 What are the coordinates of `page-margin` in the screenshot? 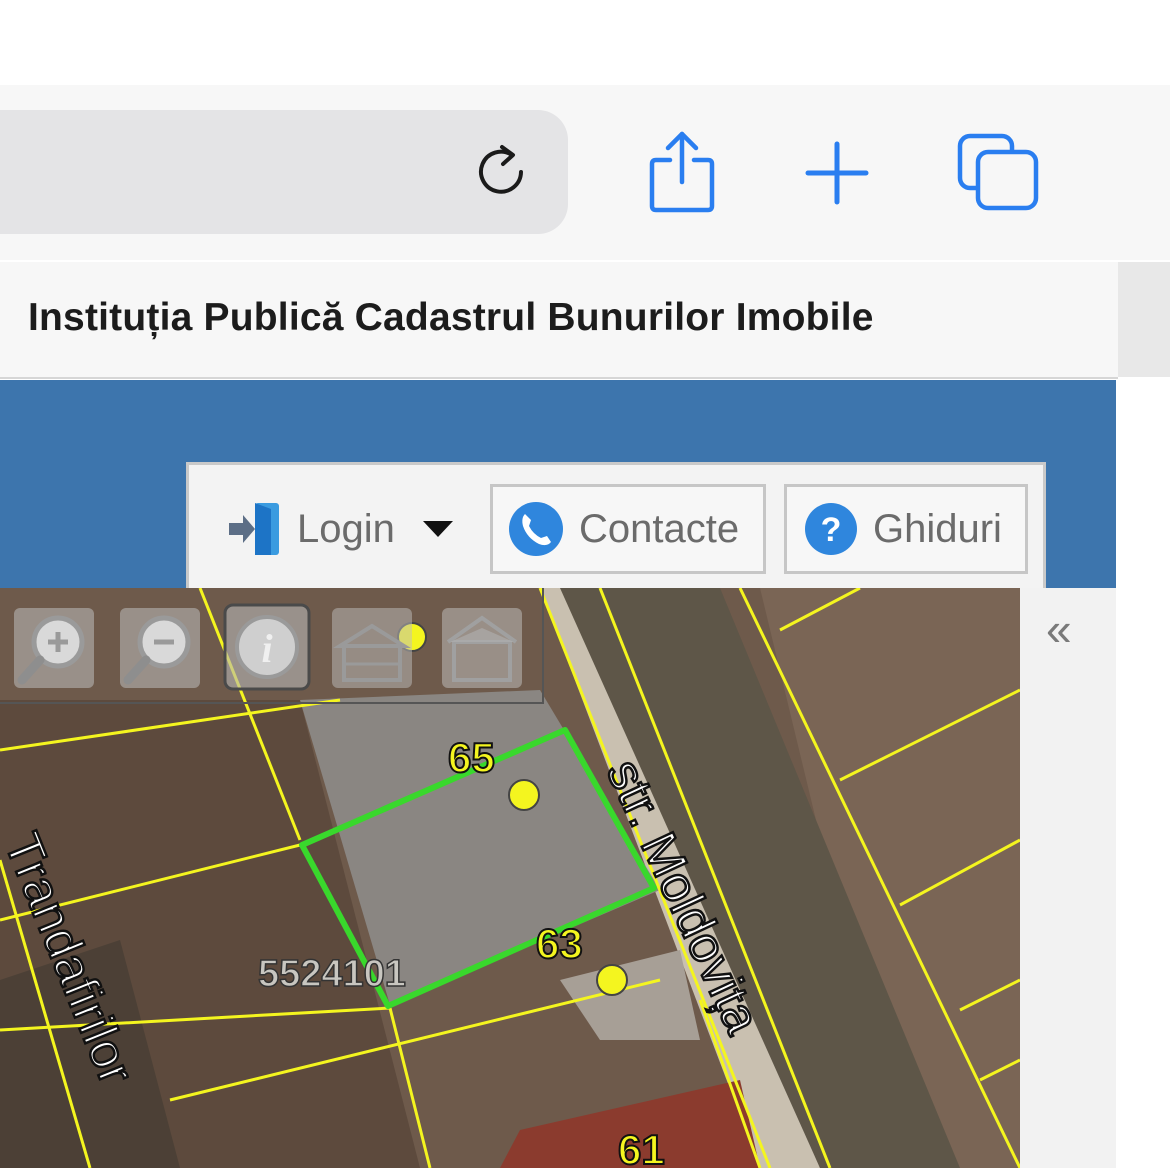 It's located at (1143, 774).